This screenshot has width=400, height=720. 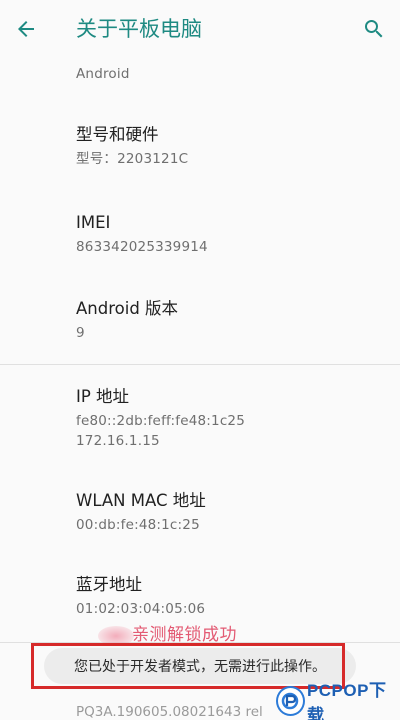 I want to click on build-number-summary: PQ3A.190605.08021643 rel, so click(x=169, y=712).